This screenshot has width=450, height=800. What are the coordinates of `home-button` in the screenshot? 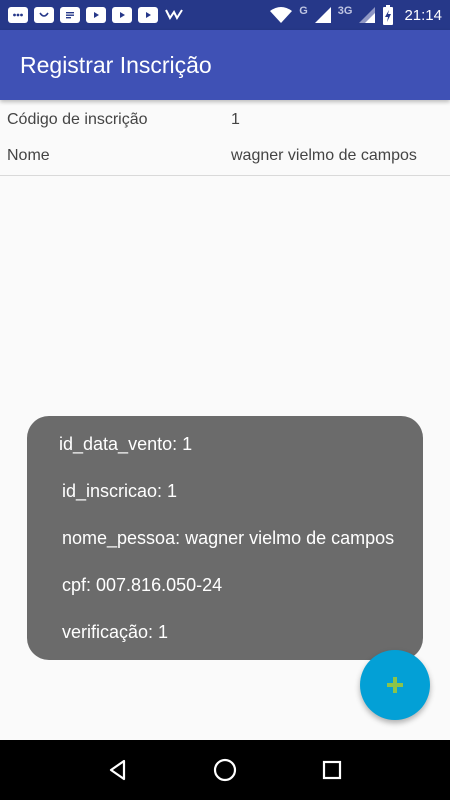 It's located at (225, 770).